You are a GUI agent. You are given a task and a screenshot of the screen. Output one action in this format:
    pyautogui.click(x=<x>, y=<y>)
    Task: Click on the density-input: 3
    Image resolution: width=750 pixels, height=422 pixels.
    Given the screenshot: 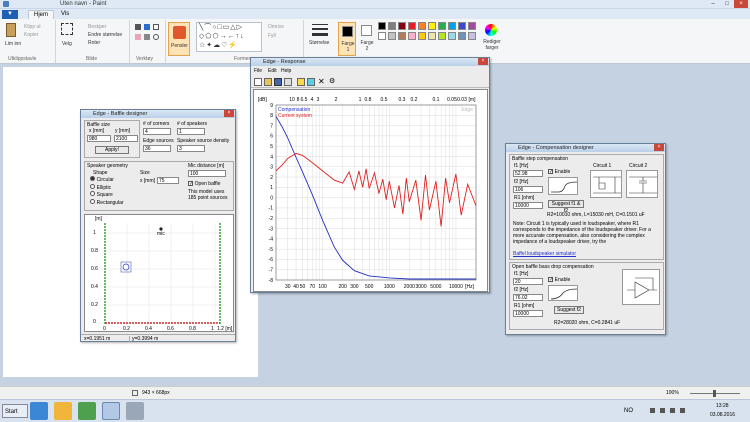 What is the action you would take?
    pyautogui.click(x=191, y=148)
    